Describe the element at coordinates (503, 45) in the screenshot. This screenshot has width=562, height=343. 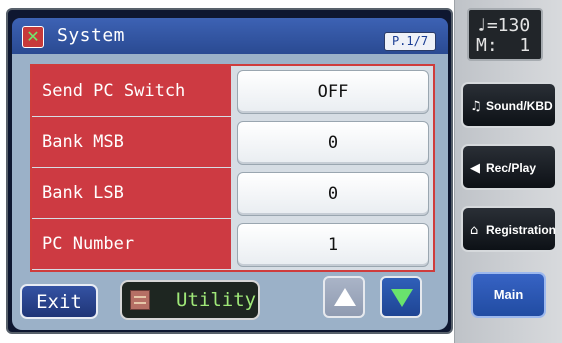
I see `measure-value: M: 1` at that location.